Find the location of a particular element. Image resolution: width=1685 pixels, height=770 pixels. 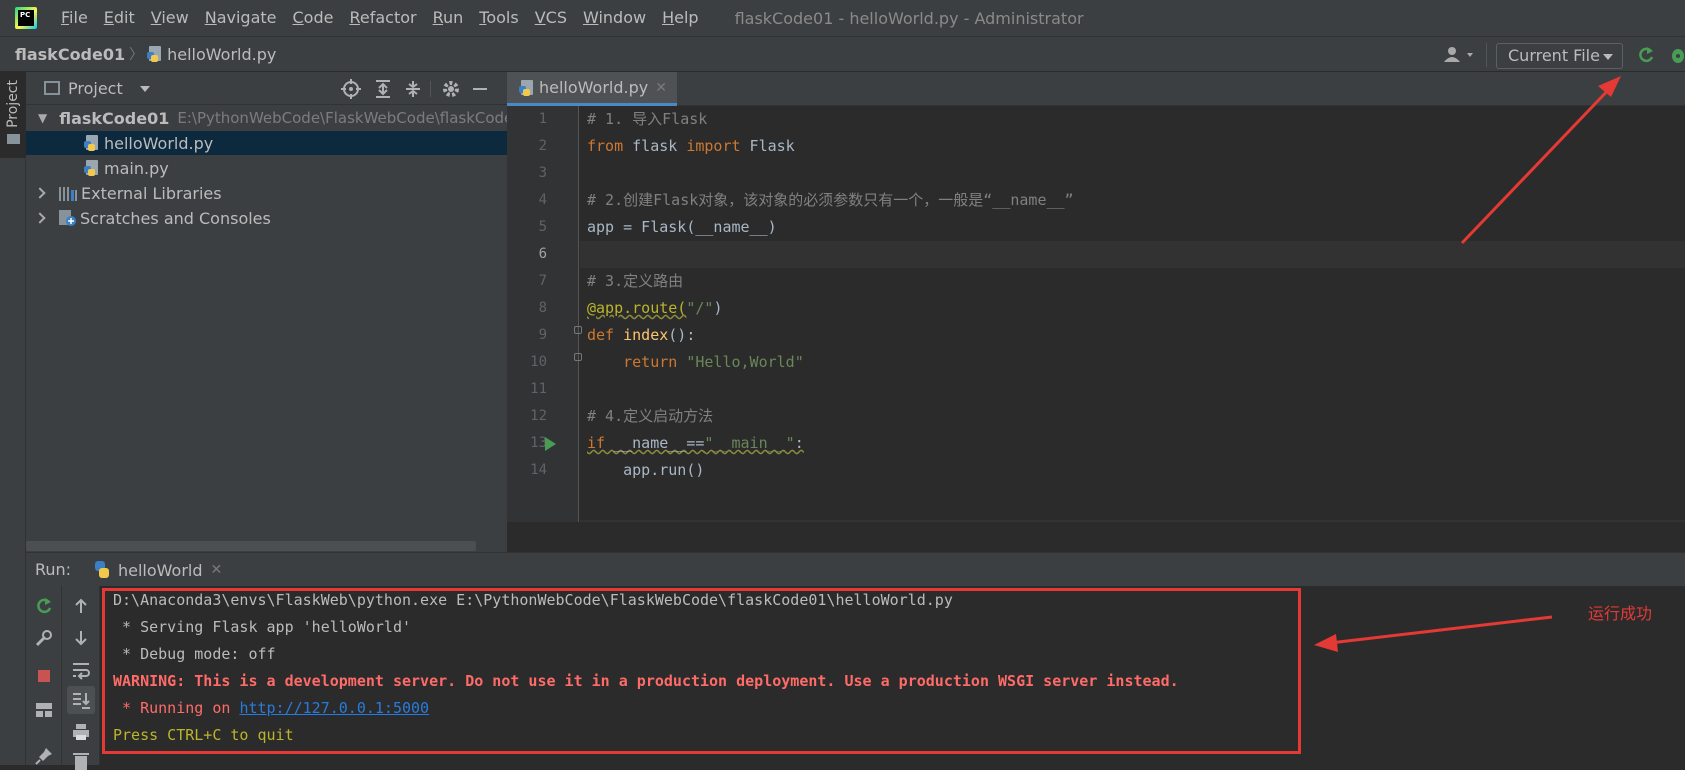

code-token: __name__== is located at coordinates (655, 443).